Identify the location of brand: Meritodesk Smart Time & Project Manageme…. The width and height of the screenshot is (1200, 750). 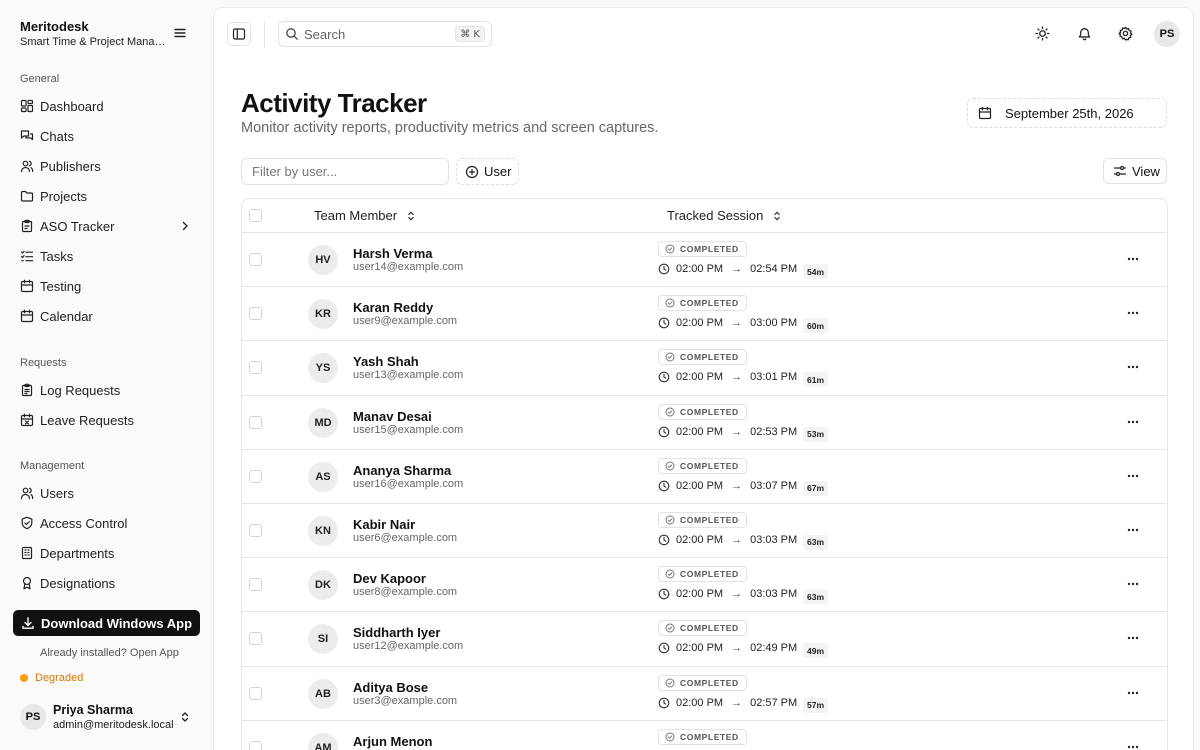
(95, 33).